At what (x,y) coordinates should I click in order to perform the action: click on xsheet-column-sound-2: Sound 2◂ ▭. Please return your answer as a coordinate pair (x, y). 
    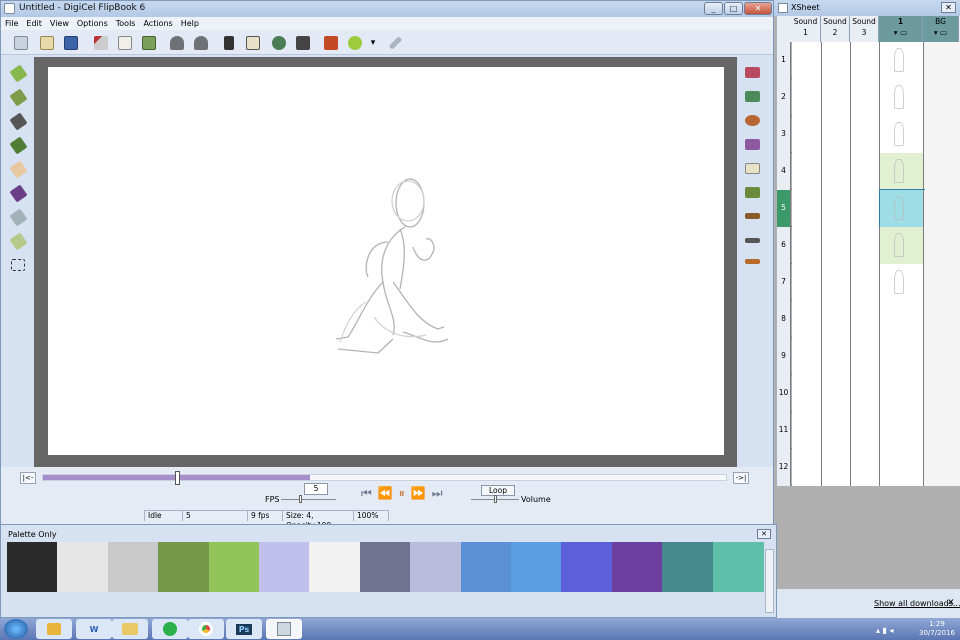
    Looking at the image, I should click on (835, 32).